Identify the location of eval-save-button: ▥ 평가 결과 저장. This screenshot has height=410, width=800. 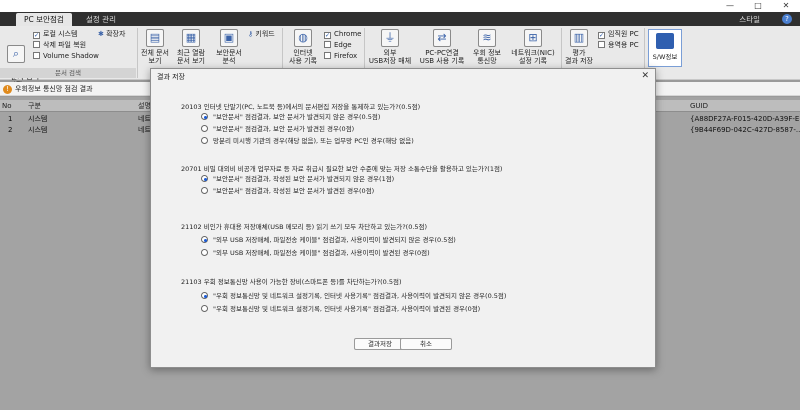
(579, 47).